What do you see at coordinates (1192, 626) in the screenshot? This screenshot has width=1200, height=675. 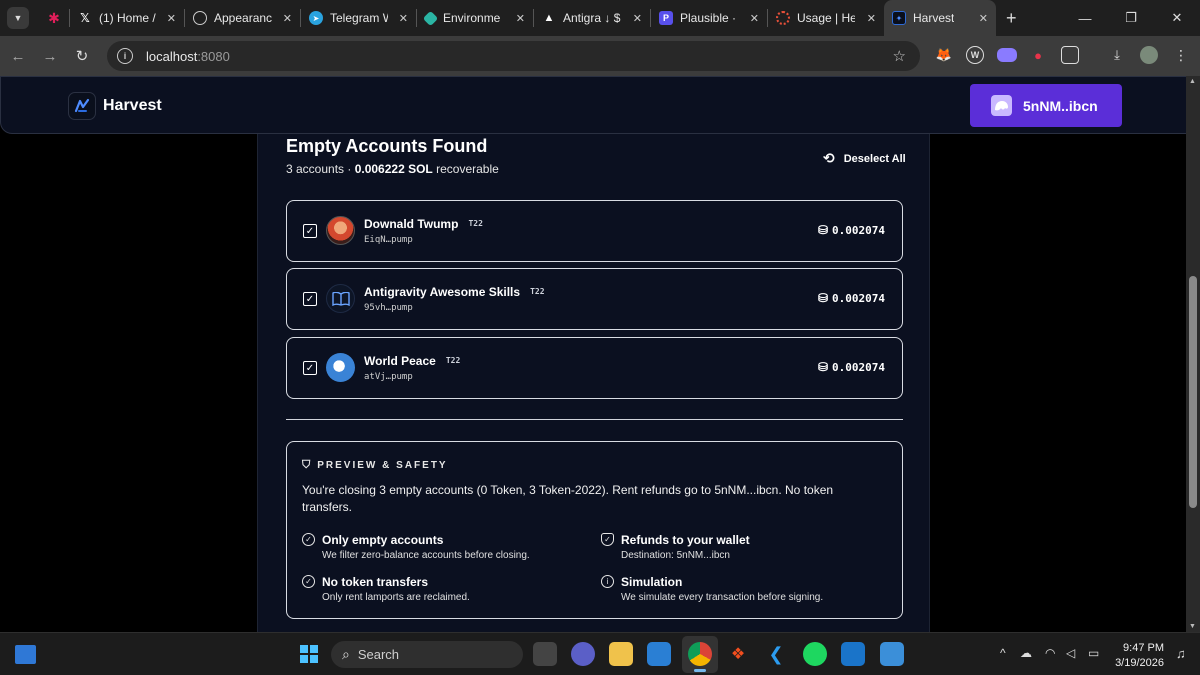 I see `scroll-down-icon: ▼` at bounding box center [1192, 626].